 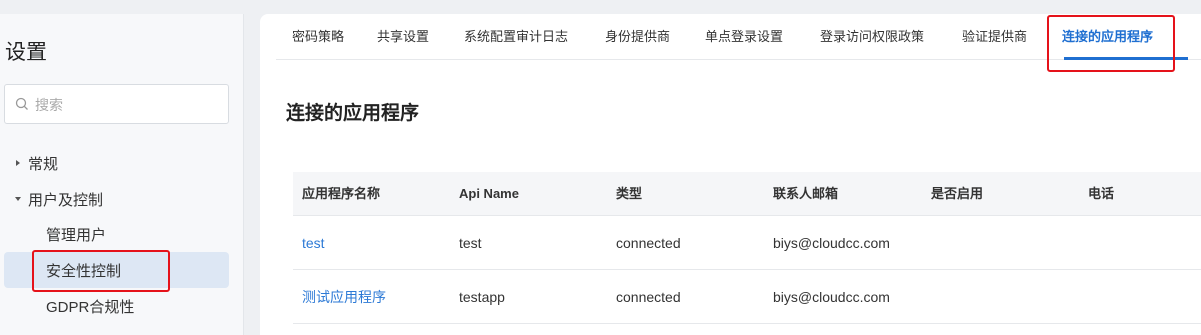 What do you see at coordinates (482, 297) in the screenshot?
I see `api-name-cell: testapp` at bounding box center [482, 297].